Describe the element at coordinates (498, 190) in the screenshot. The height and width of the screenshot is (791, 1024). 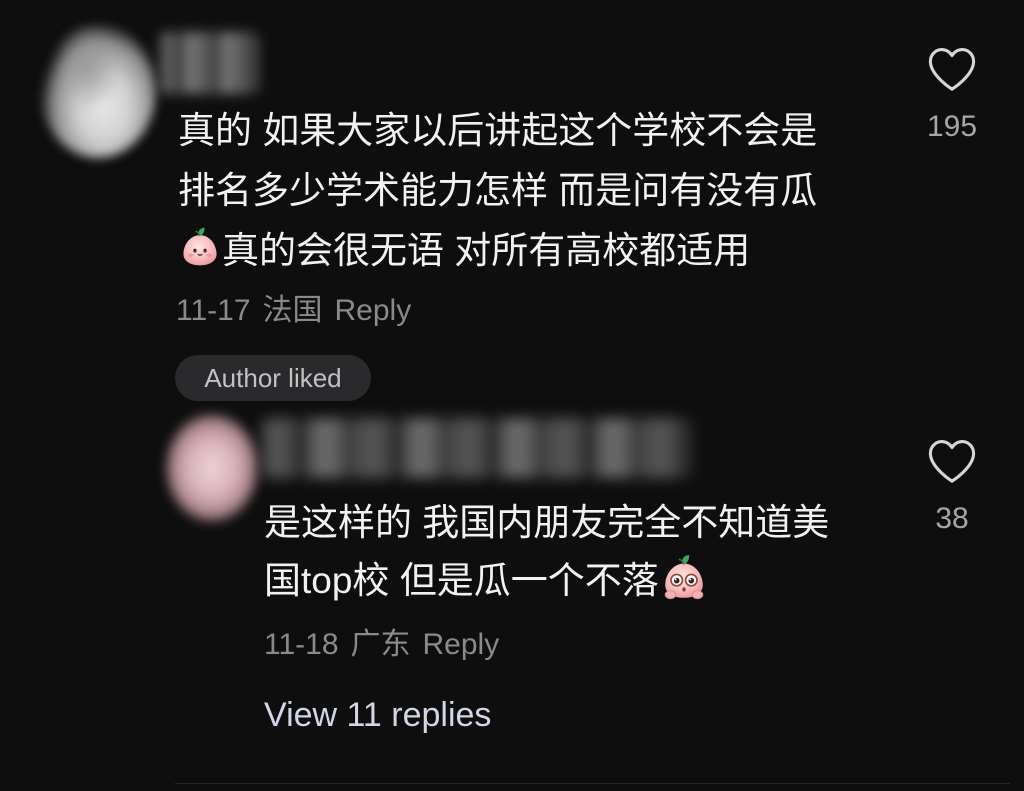
I see `comment-line-text: 排名多少学术能力怎样 而是问有没有瓜` at that location.